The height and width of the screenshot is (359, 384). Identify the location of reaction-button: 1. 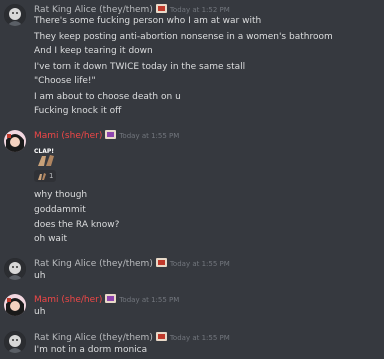
(45, 176).